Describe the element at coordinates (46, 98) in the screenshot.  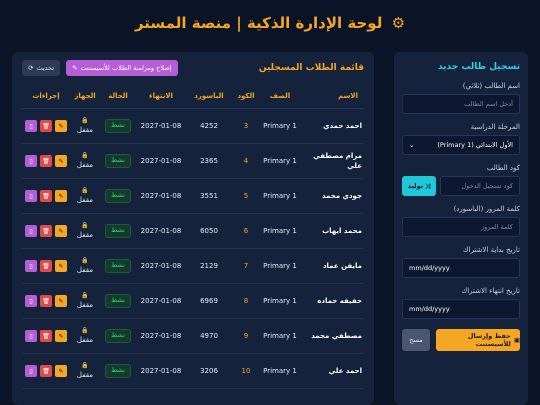
I see `column-header: إجراءات` at that location.